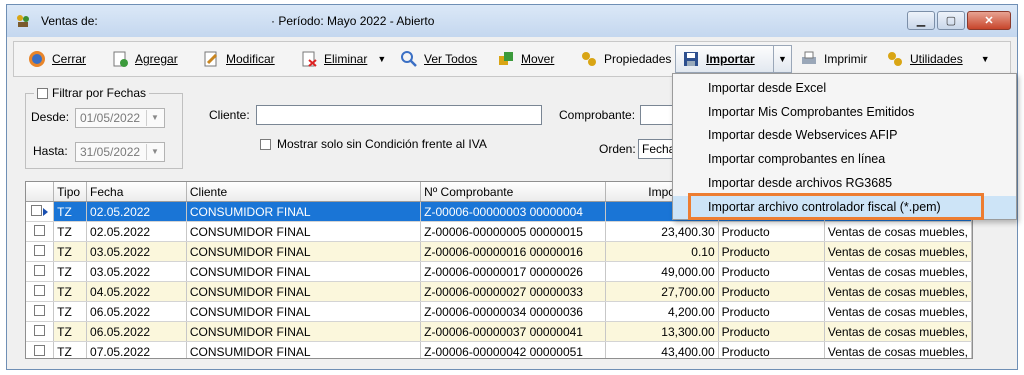 This screenshot has height=375, width=1024. I want to click on mover-button: Mover, so click(525, 59).